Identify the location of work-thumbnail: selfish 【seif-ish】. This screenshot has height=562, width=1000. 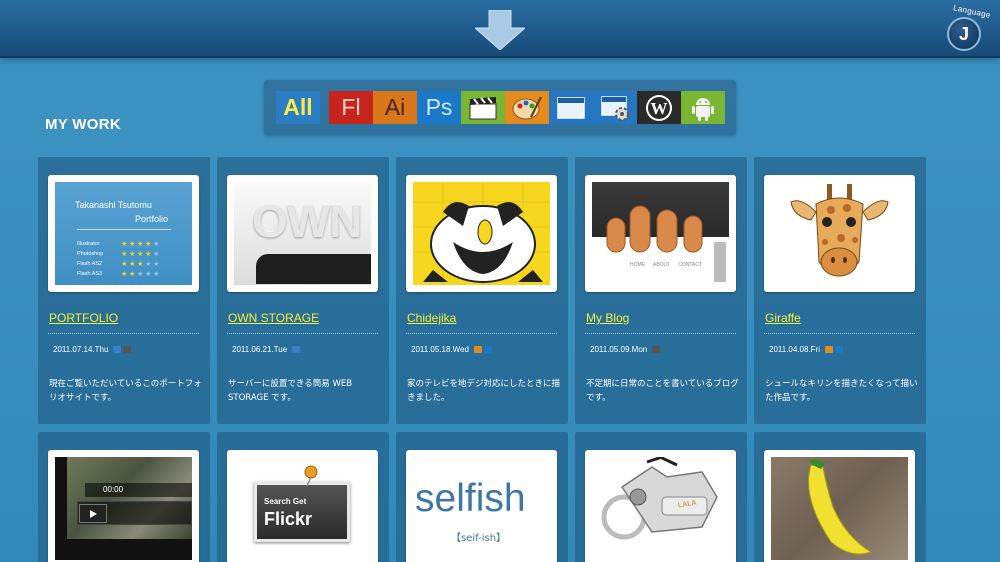
(481, 506).